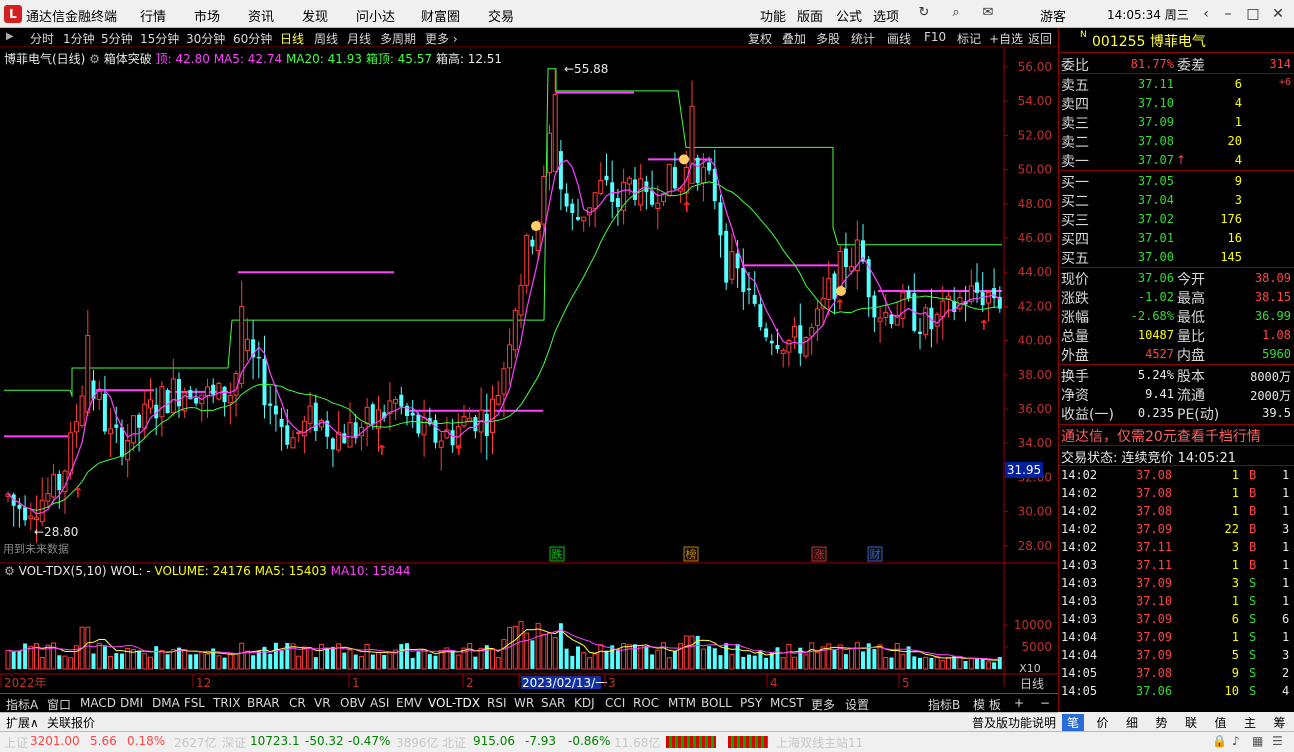  What do you see at coordinates (263, 703) in the screenshot?
I see `tab-brar: BRAR` at bounding box center [263, 703].